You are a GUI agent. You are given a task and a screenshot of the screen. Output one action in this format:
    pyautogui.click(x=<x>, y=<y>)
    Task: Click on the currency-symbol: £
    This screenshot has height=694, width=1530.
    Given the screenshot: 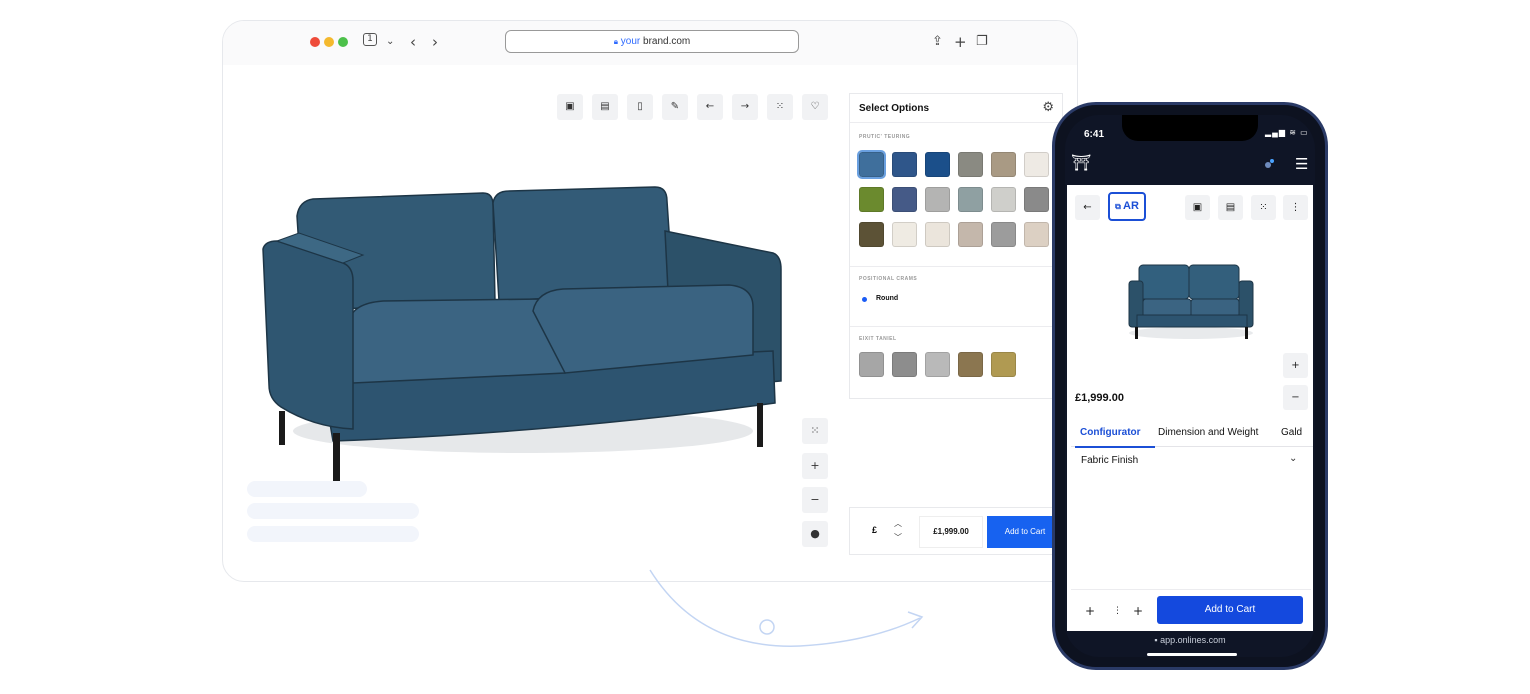 What is the action you would take?
    pyautogui.click(x=875, y=530)
    